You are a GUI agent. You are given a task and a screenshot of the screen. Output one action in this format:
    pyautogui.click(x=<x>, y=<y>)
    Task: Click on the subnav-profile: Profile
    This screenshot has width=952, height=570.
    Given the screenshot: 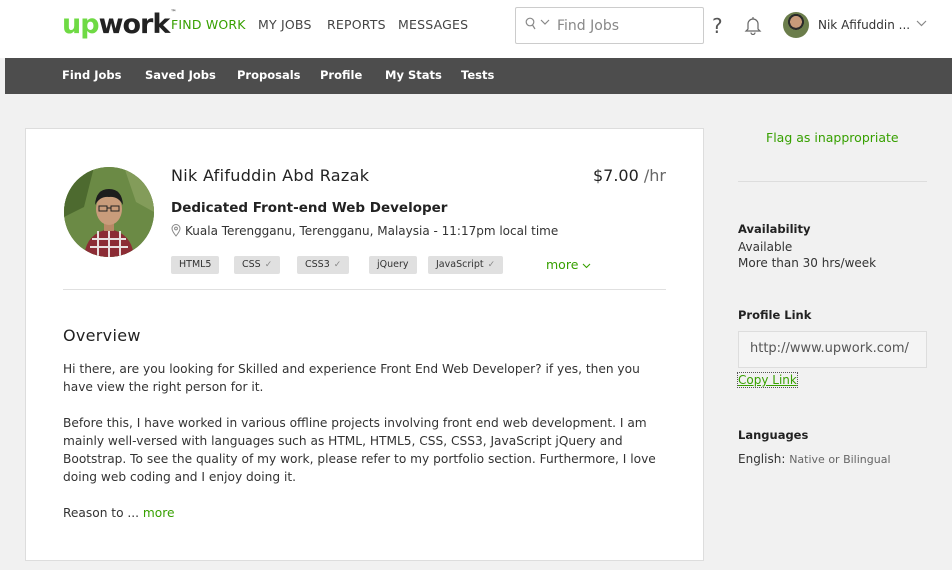 What is the action you would take?
    pyautogui.click(x=341, y=75)
    